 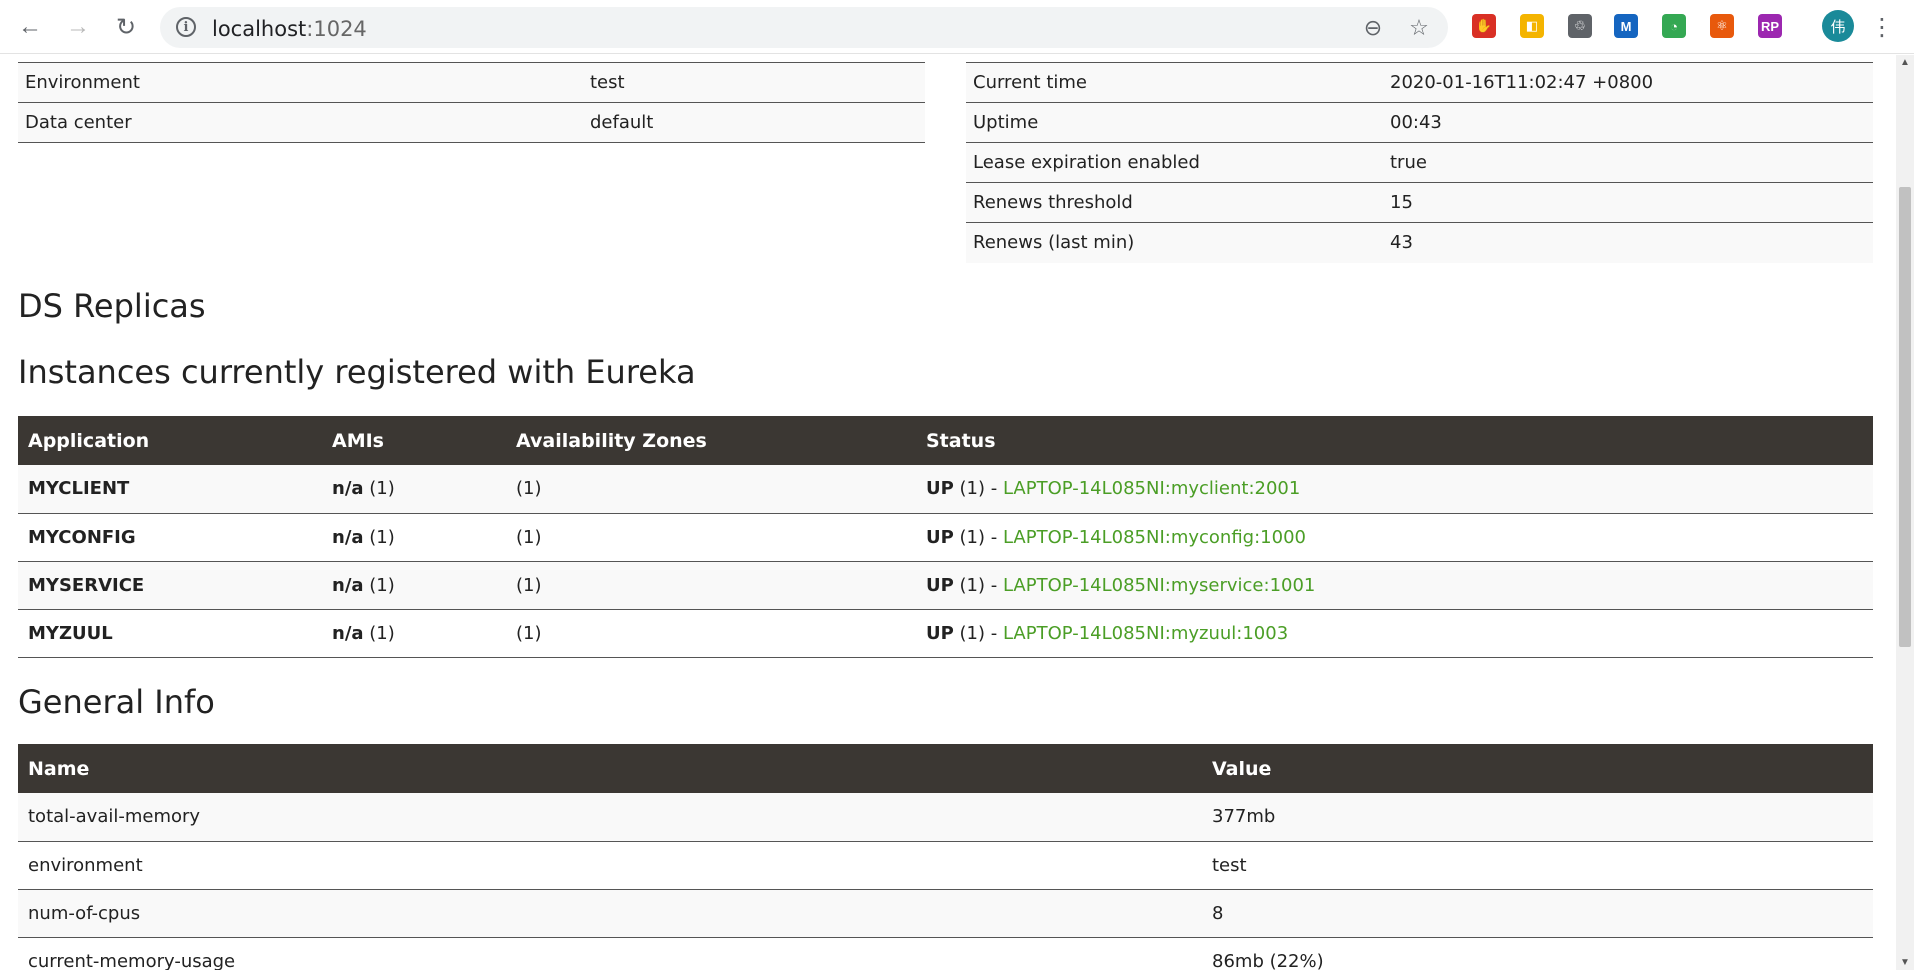 I want to click on env-row-value: test, so click(x=754, y=82).